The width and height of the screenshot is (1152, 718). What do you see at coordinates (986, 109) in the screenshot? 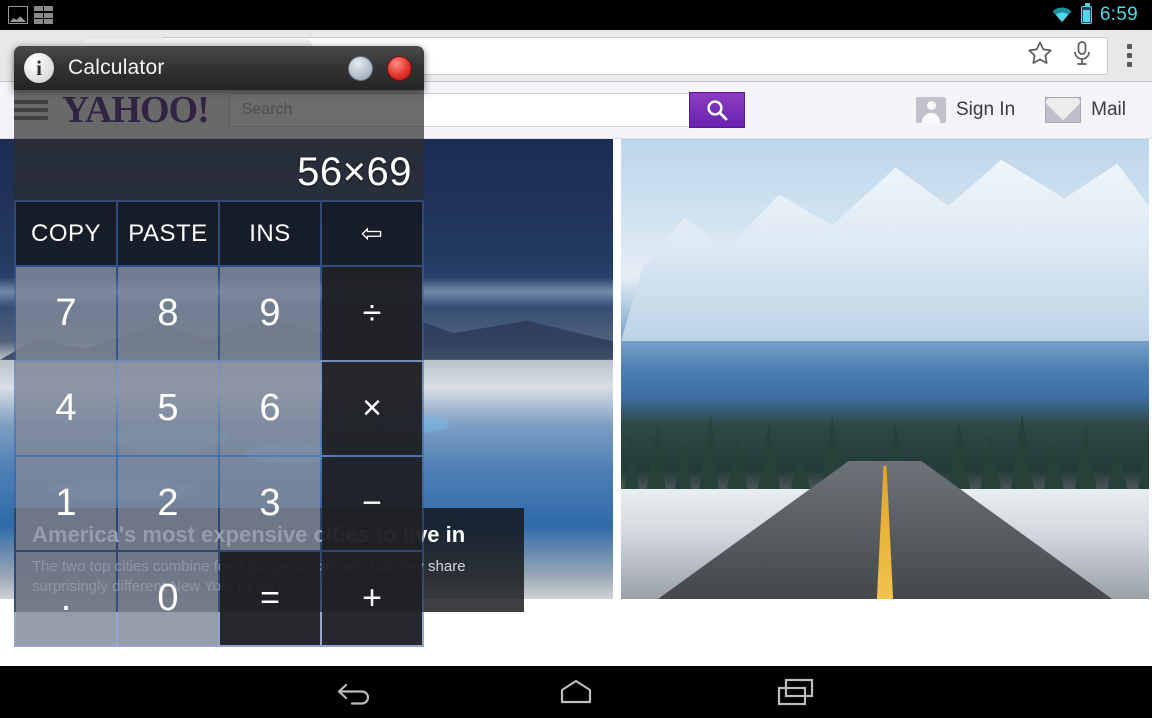
I see `sign-in-label: Sign In` at bounding box center [986, 109].